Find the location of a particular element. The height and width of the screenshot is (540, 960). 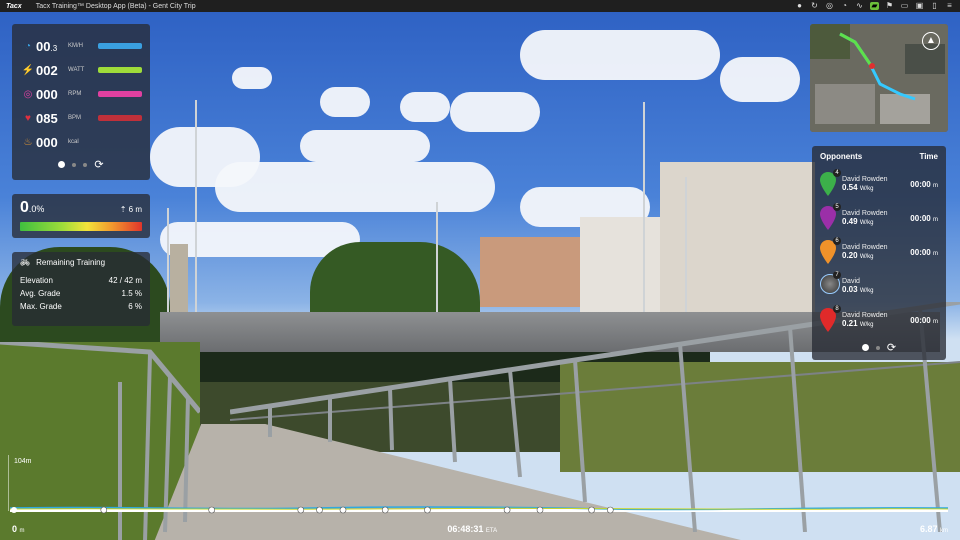

title-bar-icons: ● ↻ ◎ ◔ ∿ ▰ ⚑ ▭ ▣ ▯ ≡ is located at coordinates (874, 6).